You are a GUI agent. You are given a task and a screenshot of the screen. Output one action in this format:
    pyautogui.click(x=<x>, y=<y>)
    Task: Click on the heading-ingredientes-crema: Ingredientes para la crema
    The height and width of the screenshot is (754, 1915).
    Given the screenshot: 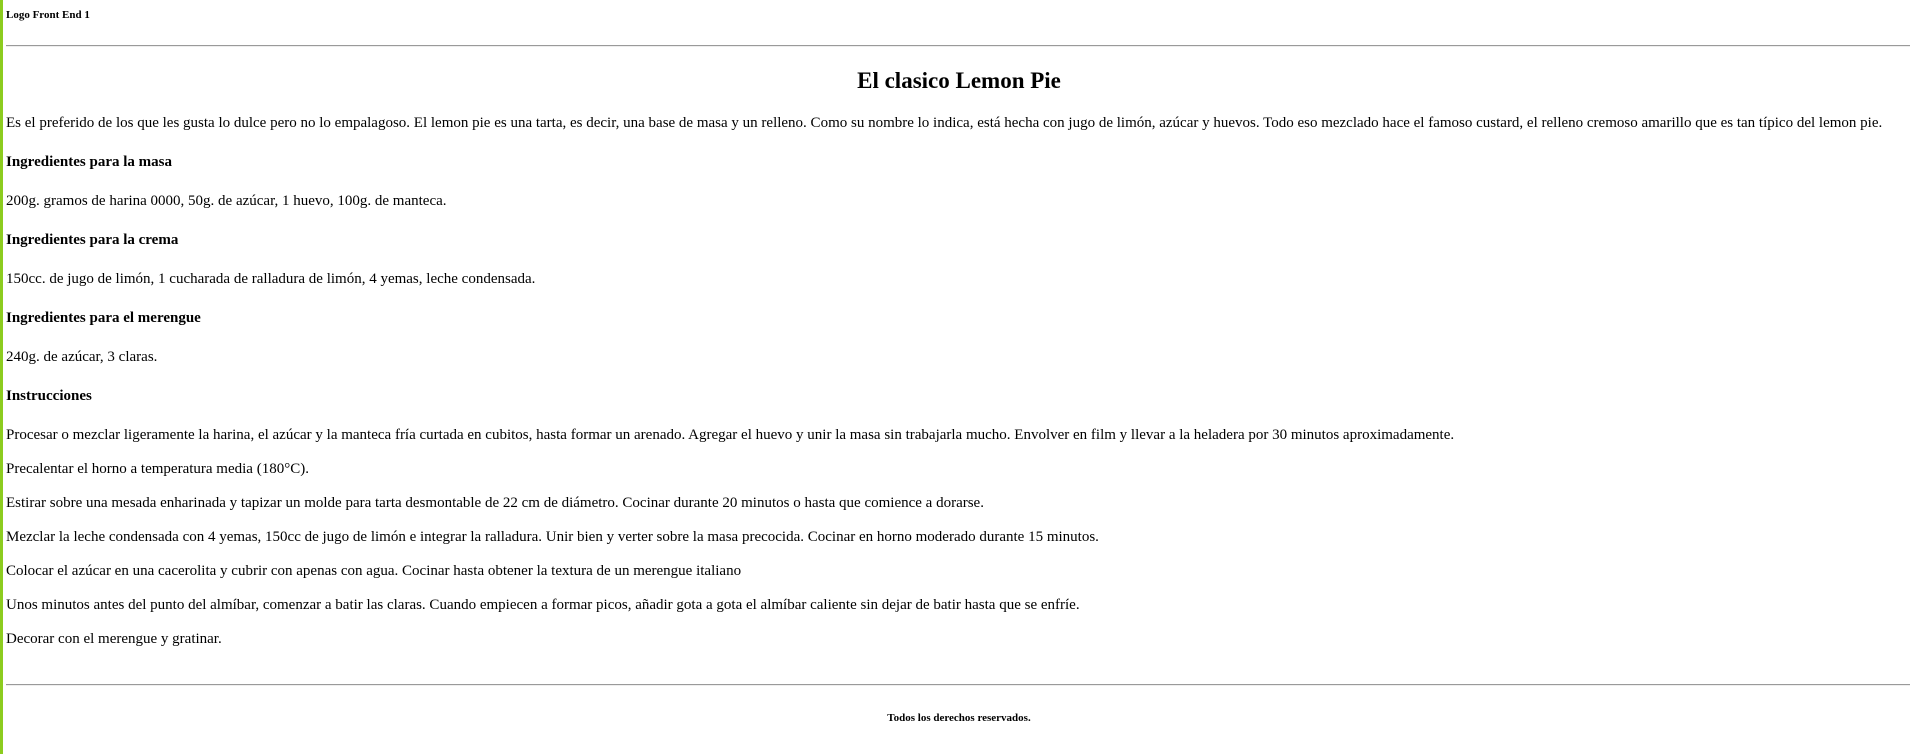 What is the action you would take?
    pyautogui.click(x=92, y=240)
    